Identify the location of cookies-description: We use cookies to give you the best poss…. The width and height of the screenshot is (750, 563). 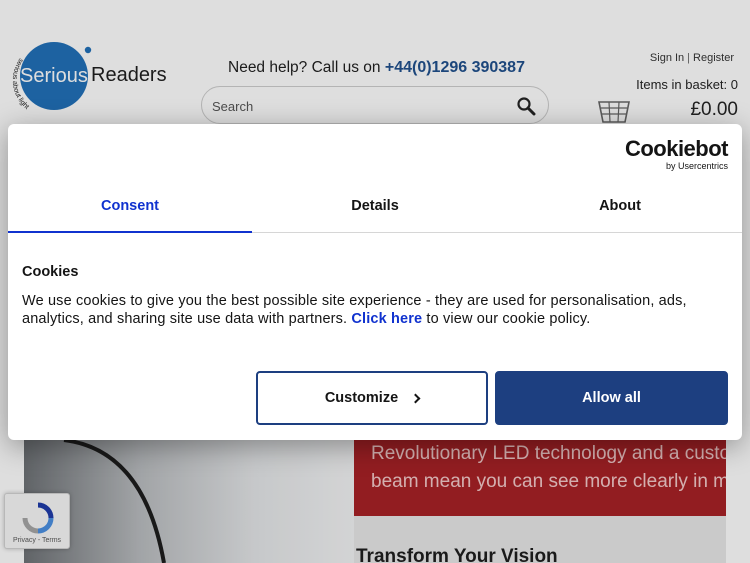
(372, 310).